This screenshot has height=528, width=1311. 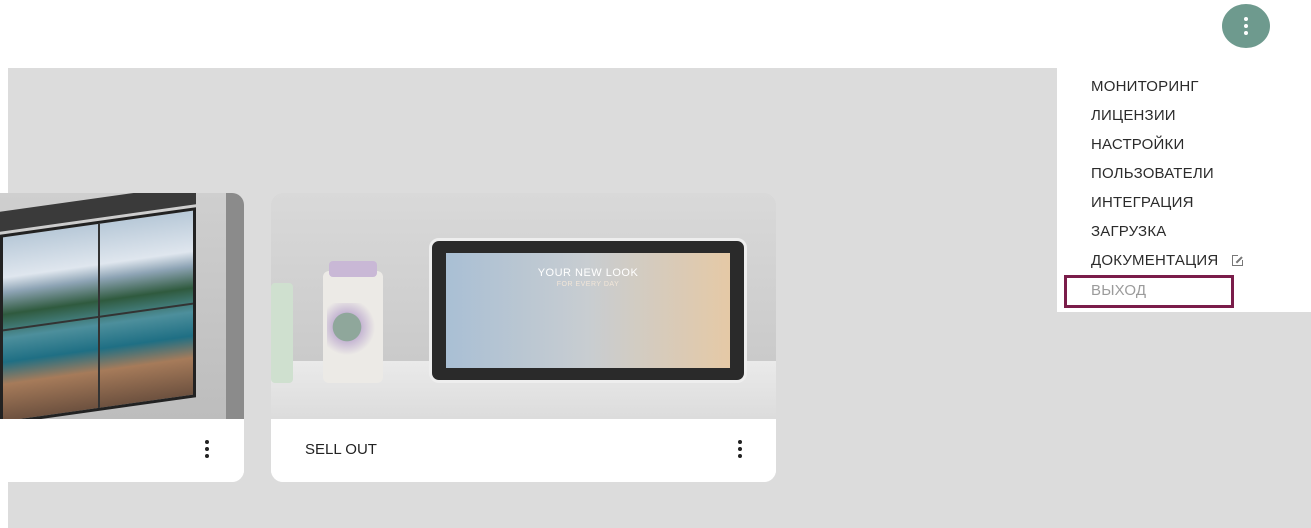 I want to click on main-menu-button, so click(x=1246, y=26).